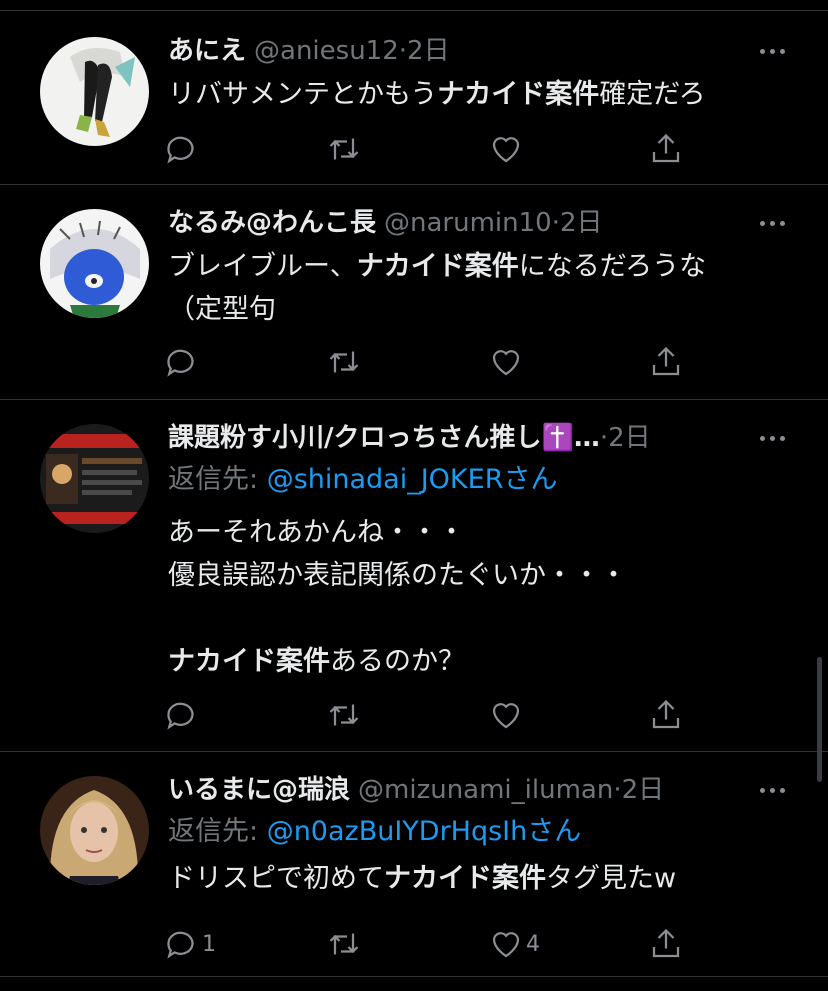  I want to click on like-count: 4, so click(533, 944).